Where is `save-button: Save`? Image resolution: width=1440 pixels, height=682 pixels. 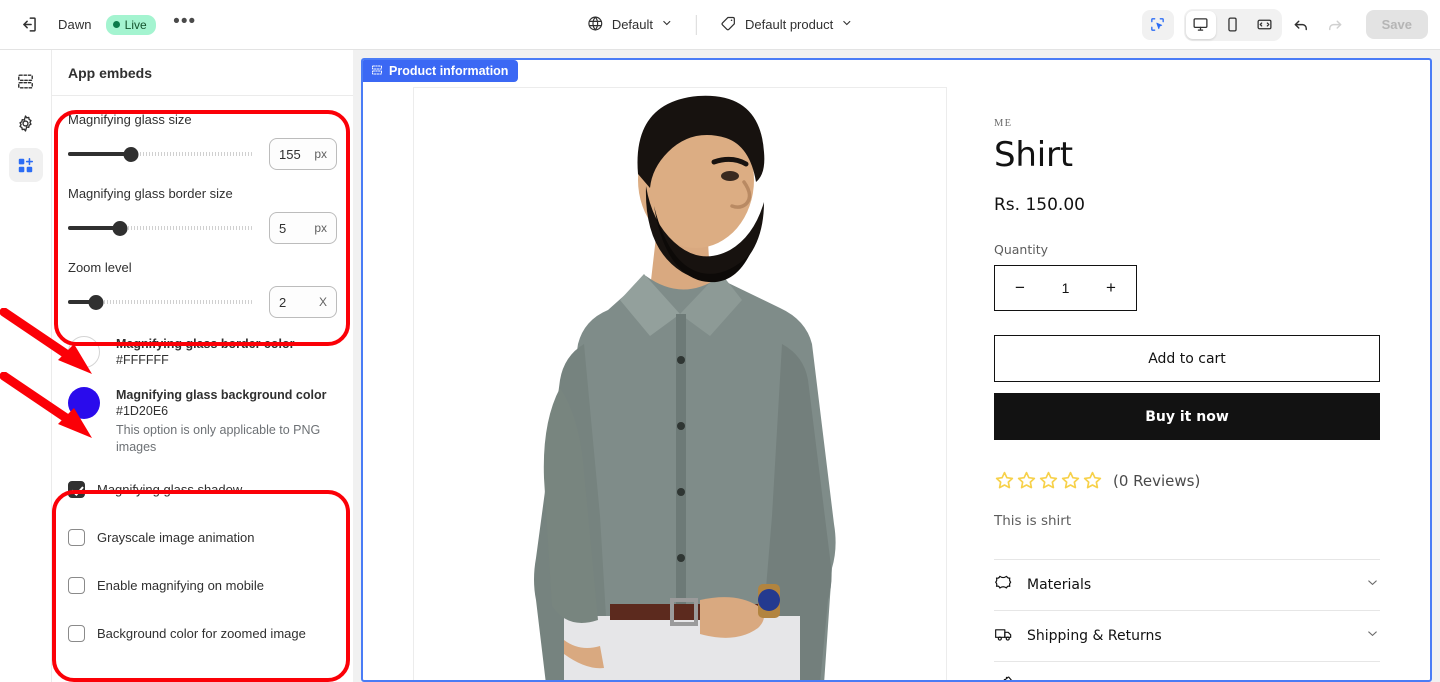 save-button: Save is located at coordinates (1396, 24).